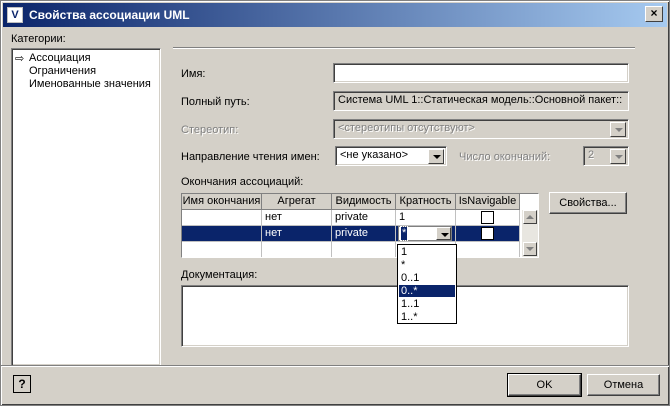 This screenshot has height=406, width=670. What do you see at coordinates (22, 384) in the screenshot?
I see `help-icon: ?` at bounding box center [22, 384].